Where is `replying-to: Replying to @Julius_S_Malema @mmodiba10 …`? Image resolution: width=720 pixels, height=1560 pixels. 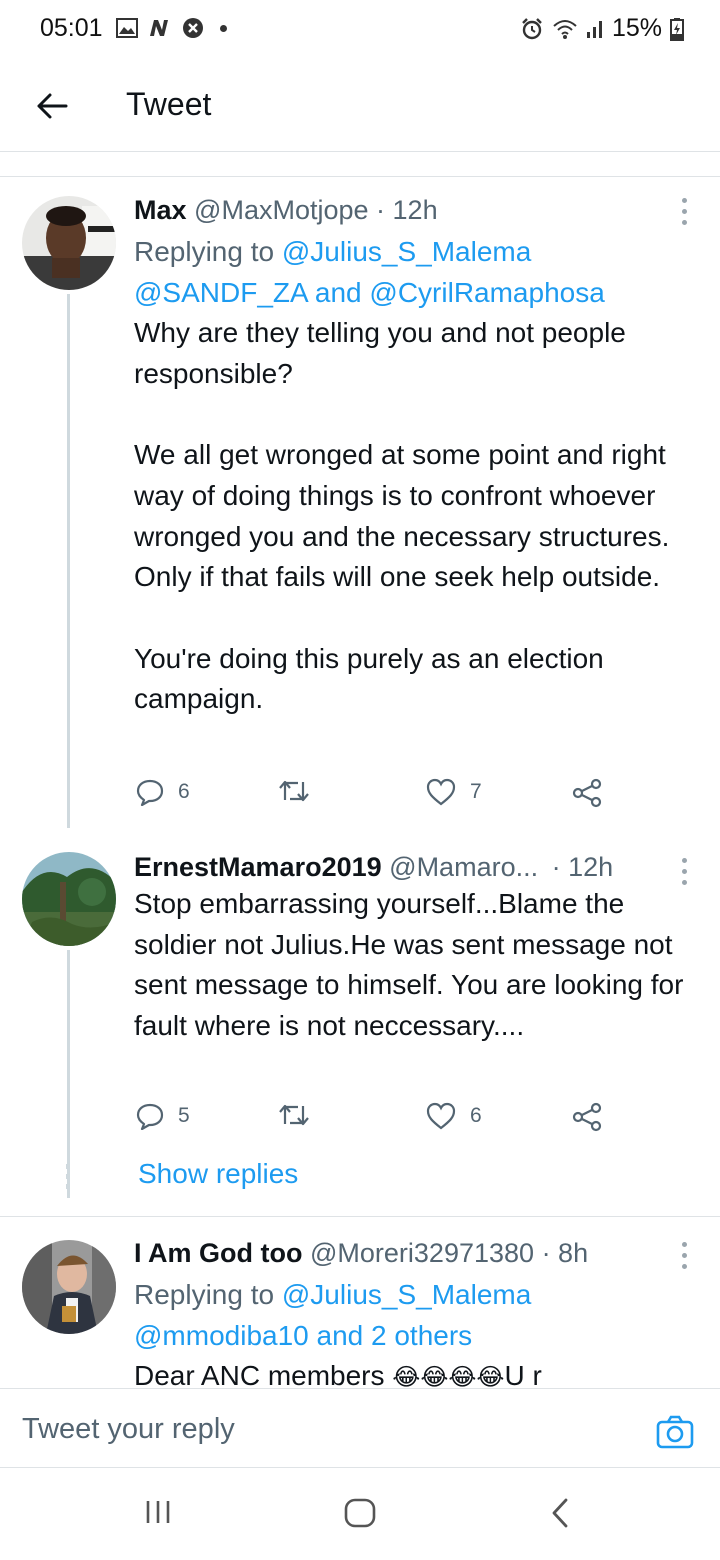 replying-to: Replying to @Julius_S_Malema @mmodiba10 … is located at coordinates (417, 1315).